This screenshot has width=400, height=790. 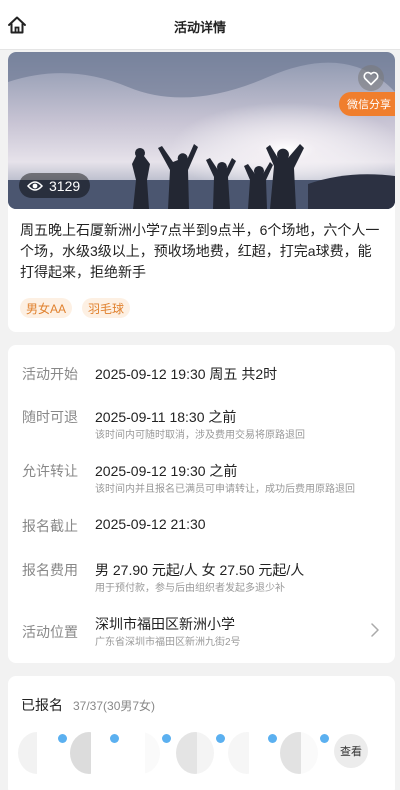 I want to click on chevron-right-icon, so click(x=375, y=630).